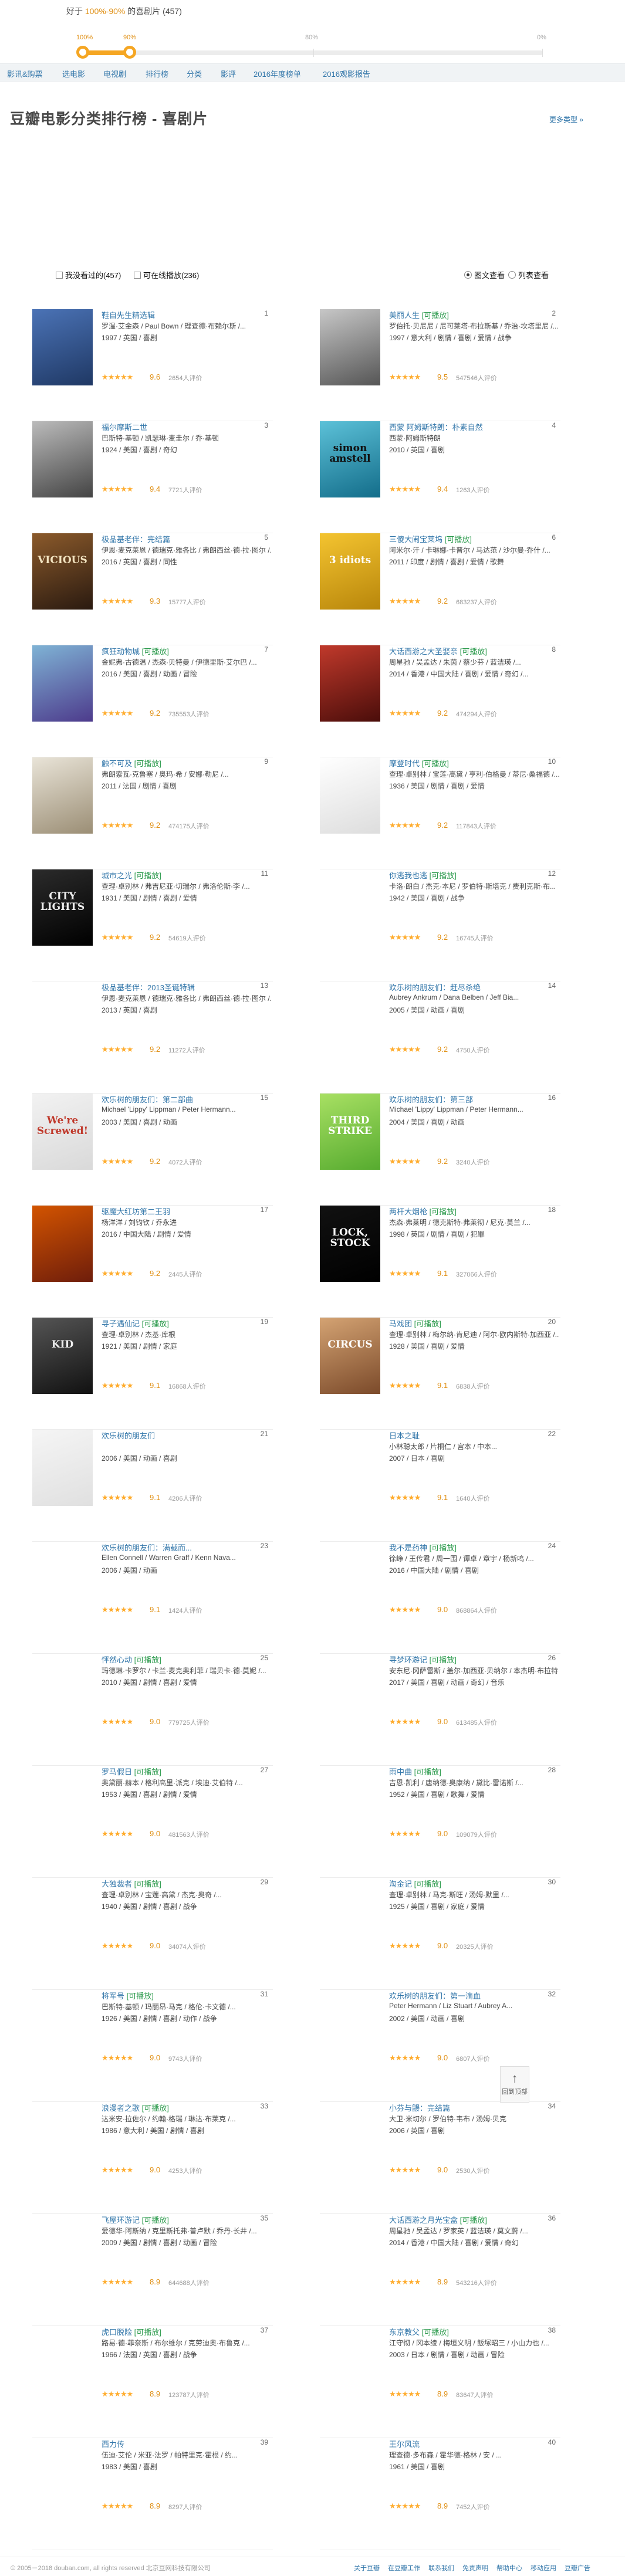 The width and height of the screenshot is (625, 2576). What do you see at coordinates (312, 52) in the screenshot?
I see `rating-slider-track` at bounding box center [312, 52].